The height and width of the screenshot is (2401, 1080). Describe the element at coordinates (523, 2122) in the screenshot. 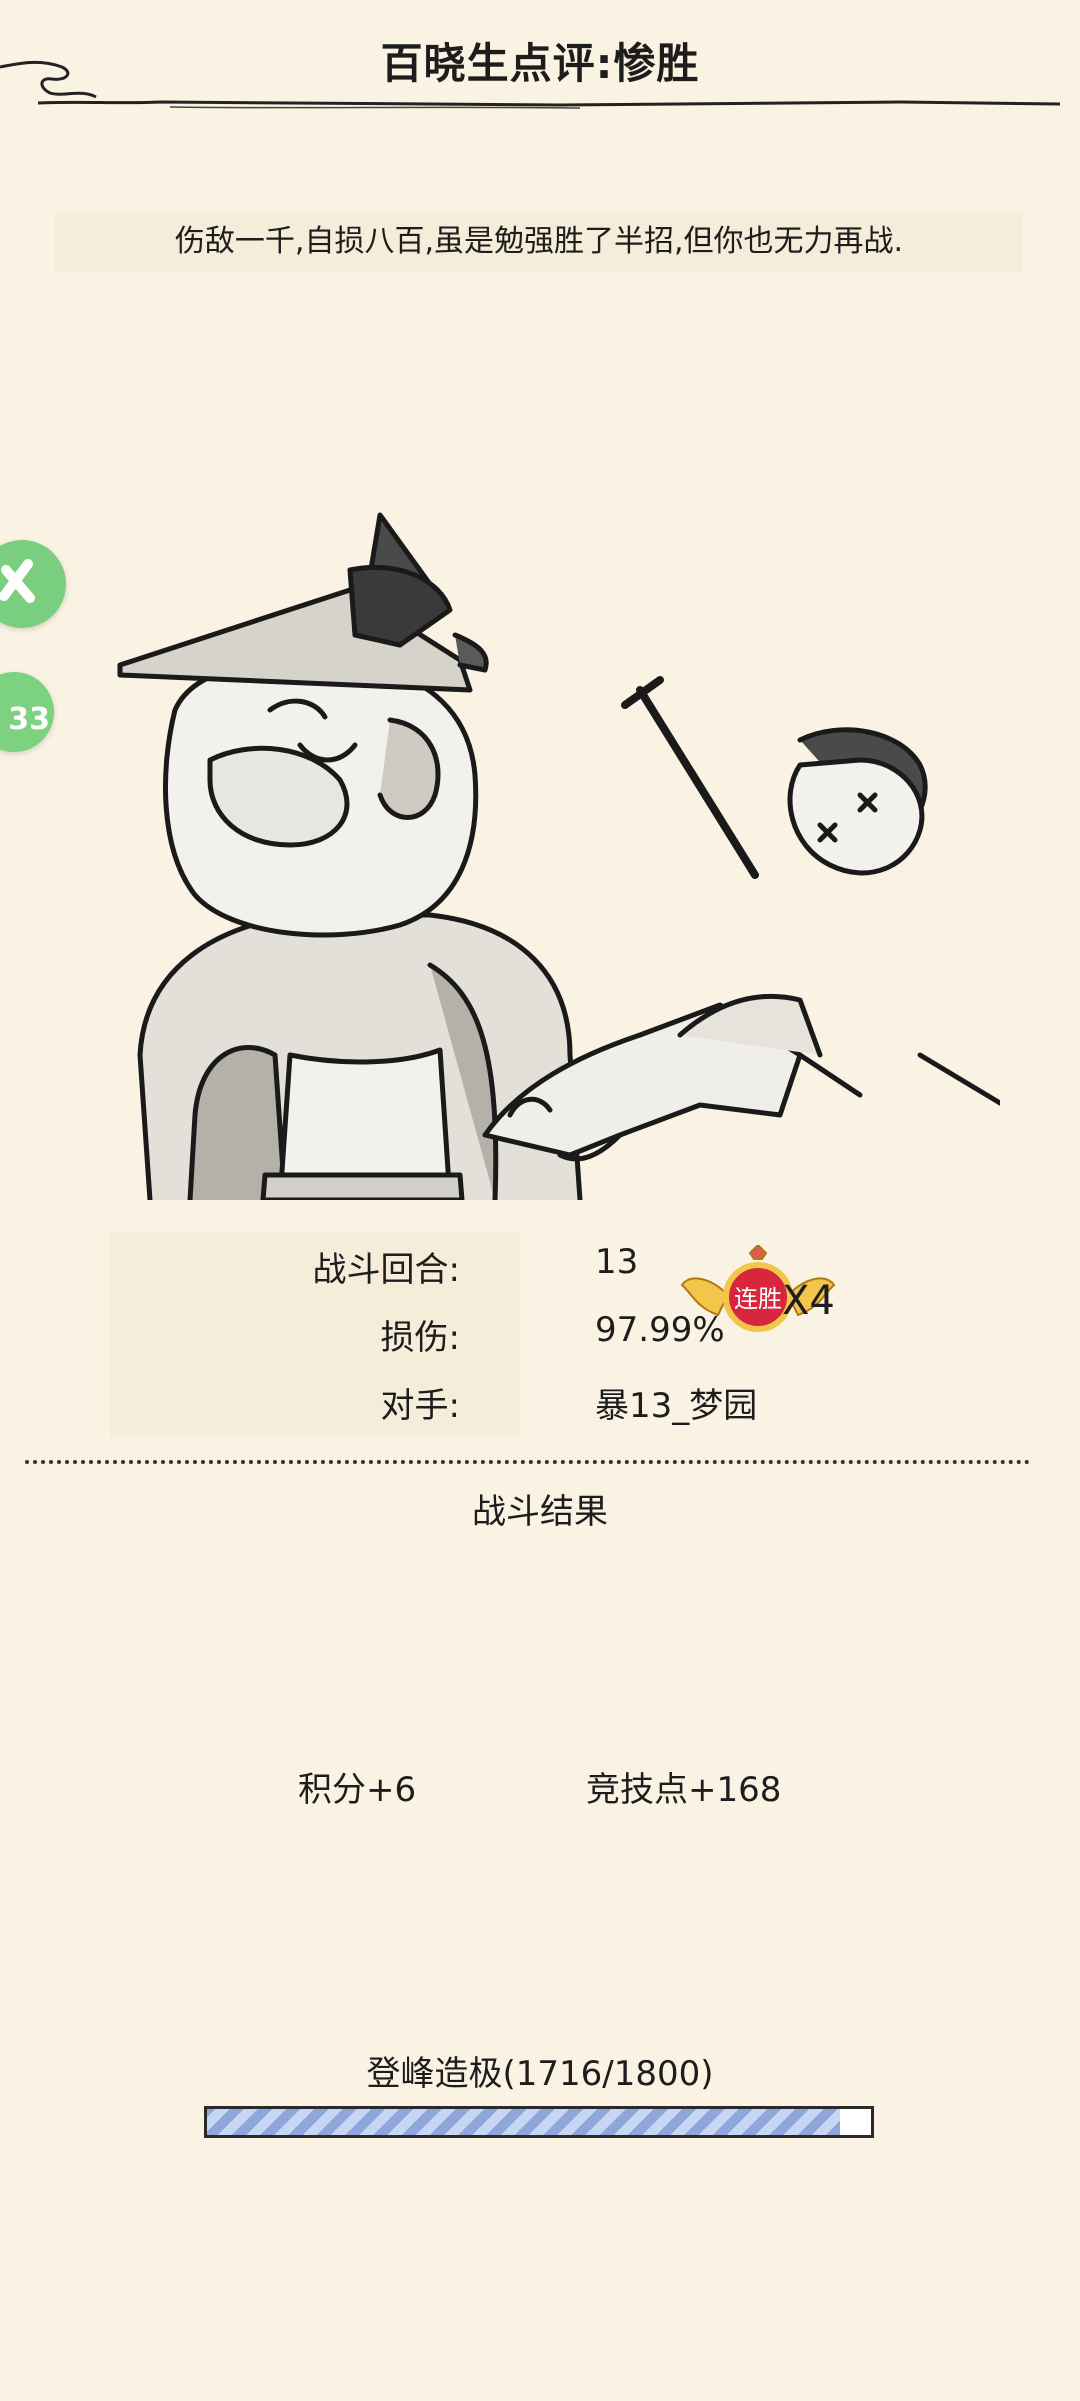

I see `rank-progress-fill` at that location.